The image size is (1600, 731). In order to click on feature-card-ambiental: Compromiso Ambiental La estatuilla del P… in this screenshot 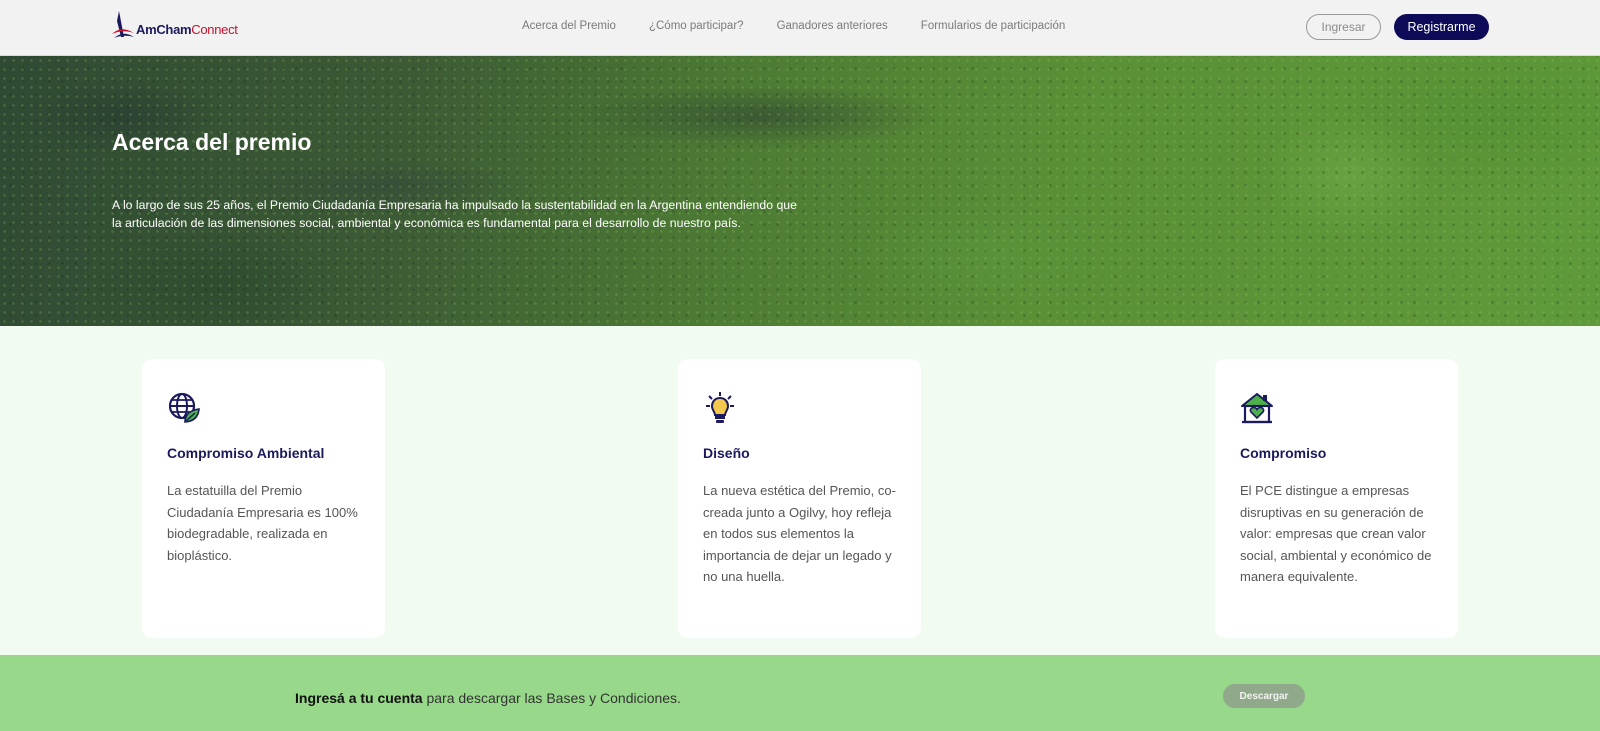, I will do `click(263, 498)`.